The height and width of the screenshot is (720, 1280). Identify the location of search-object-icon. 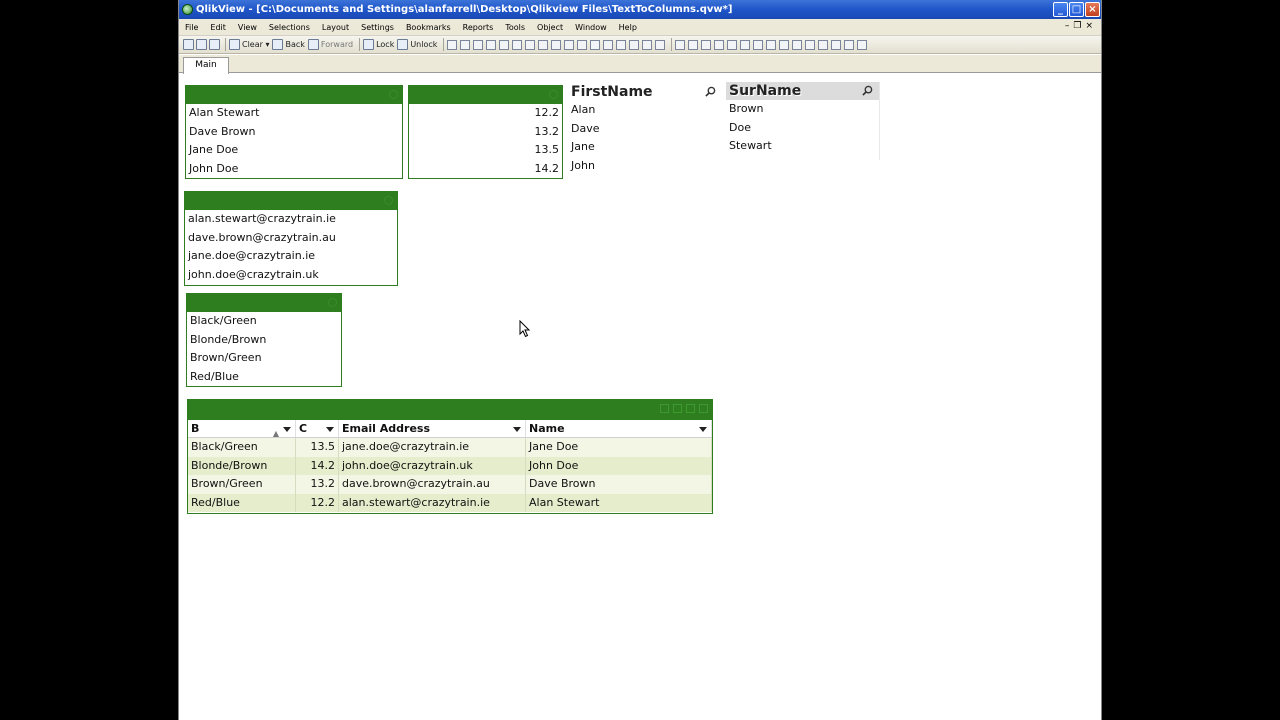
(634, 44).